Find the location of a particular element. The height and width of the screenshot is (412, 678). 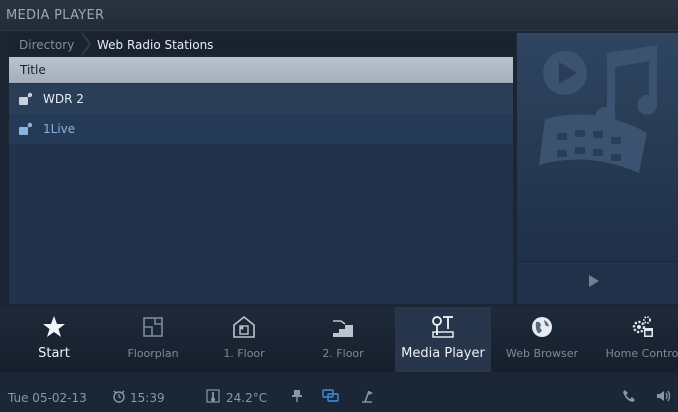

dock-item-label: 1. Floor is located at coordinates (244, 353).